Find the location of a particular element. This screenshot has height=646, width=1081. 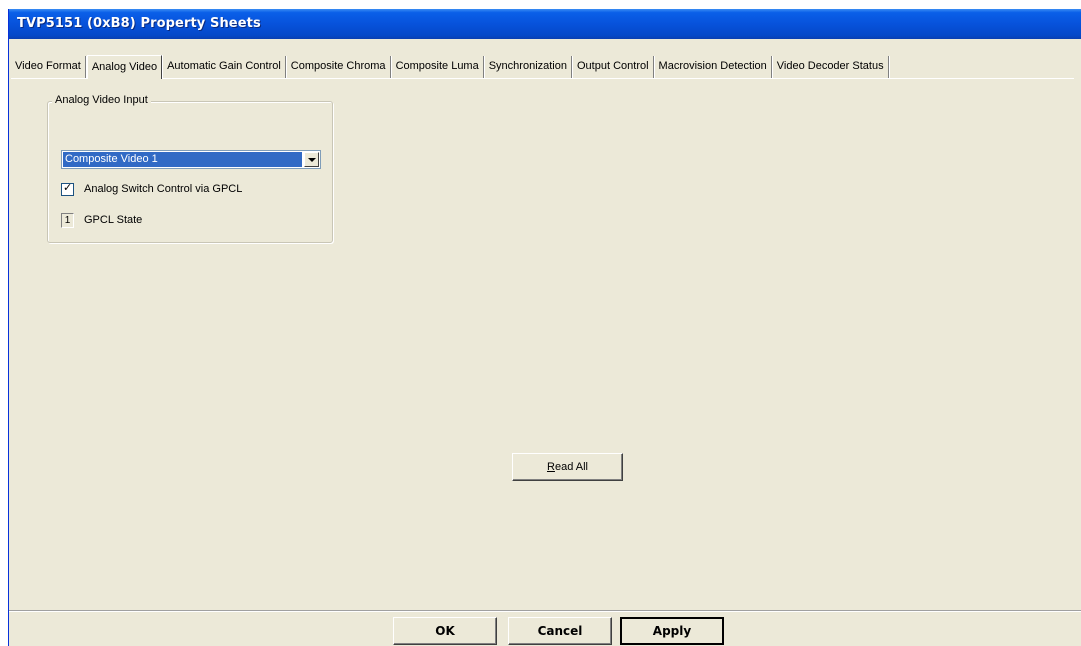

gpcl-state-value: 1 is located at coordinates (67, 220).